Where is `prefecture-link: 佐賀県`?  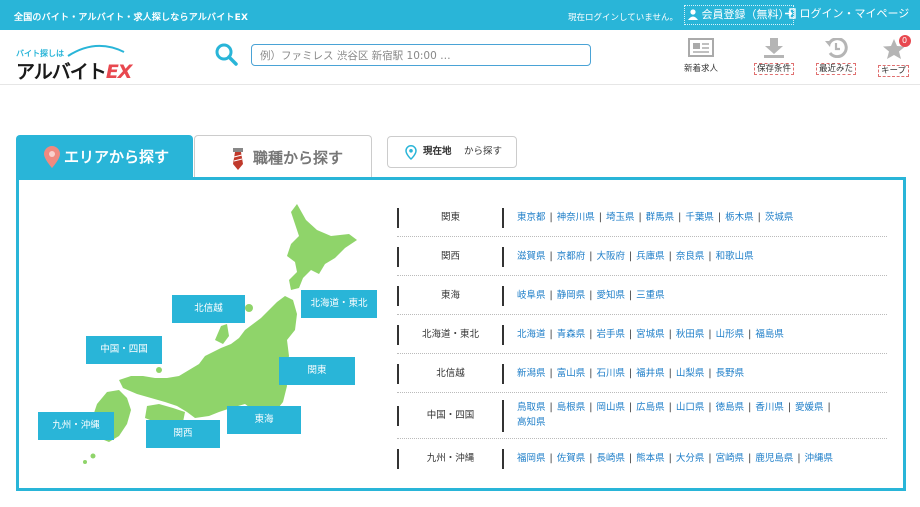 prefecture-link: 佐賀県 is located at coordinates (571, 458).